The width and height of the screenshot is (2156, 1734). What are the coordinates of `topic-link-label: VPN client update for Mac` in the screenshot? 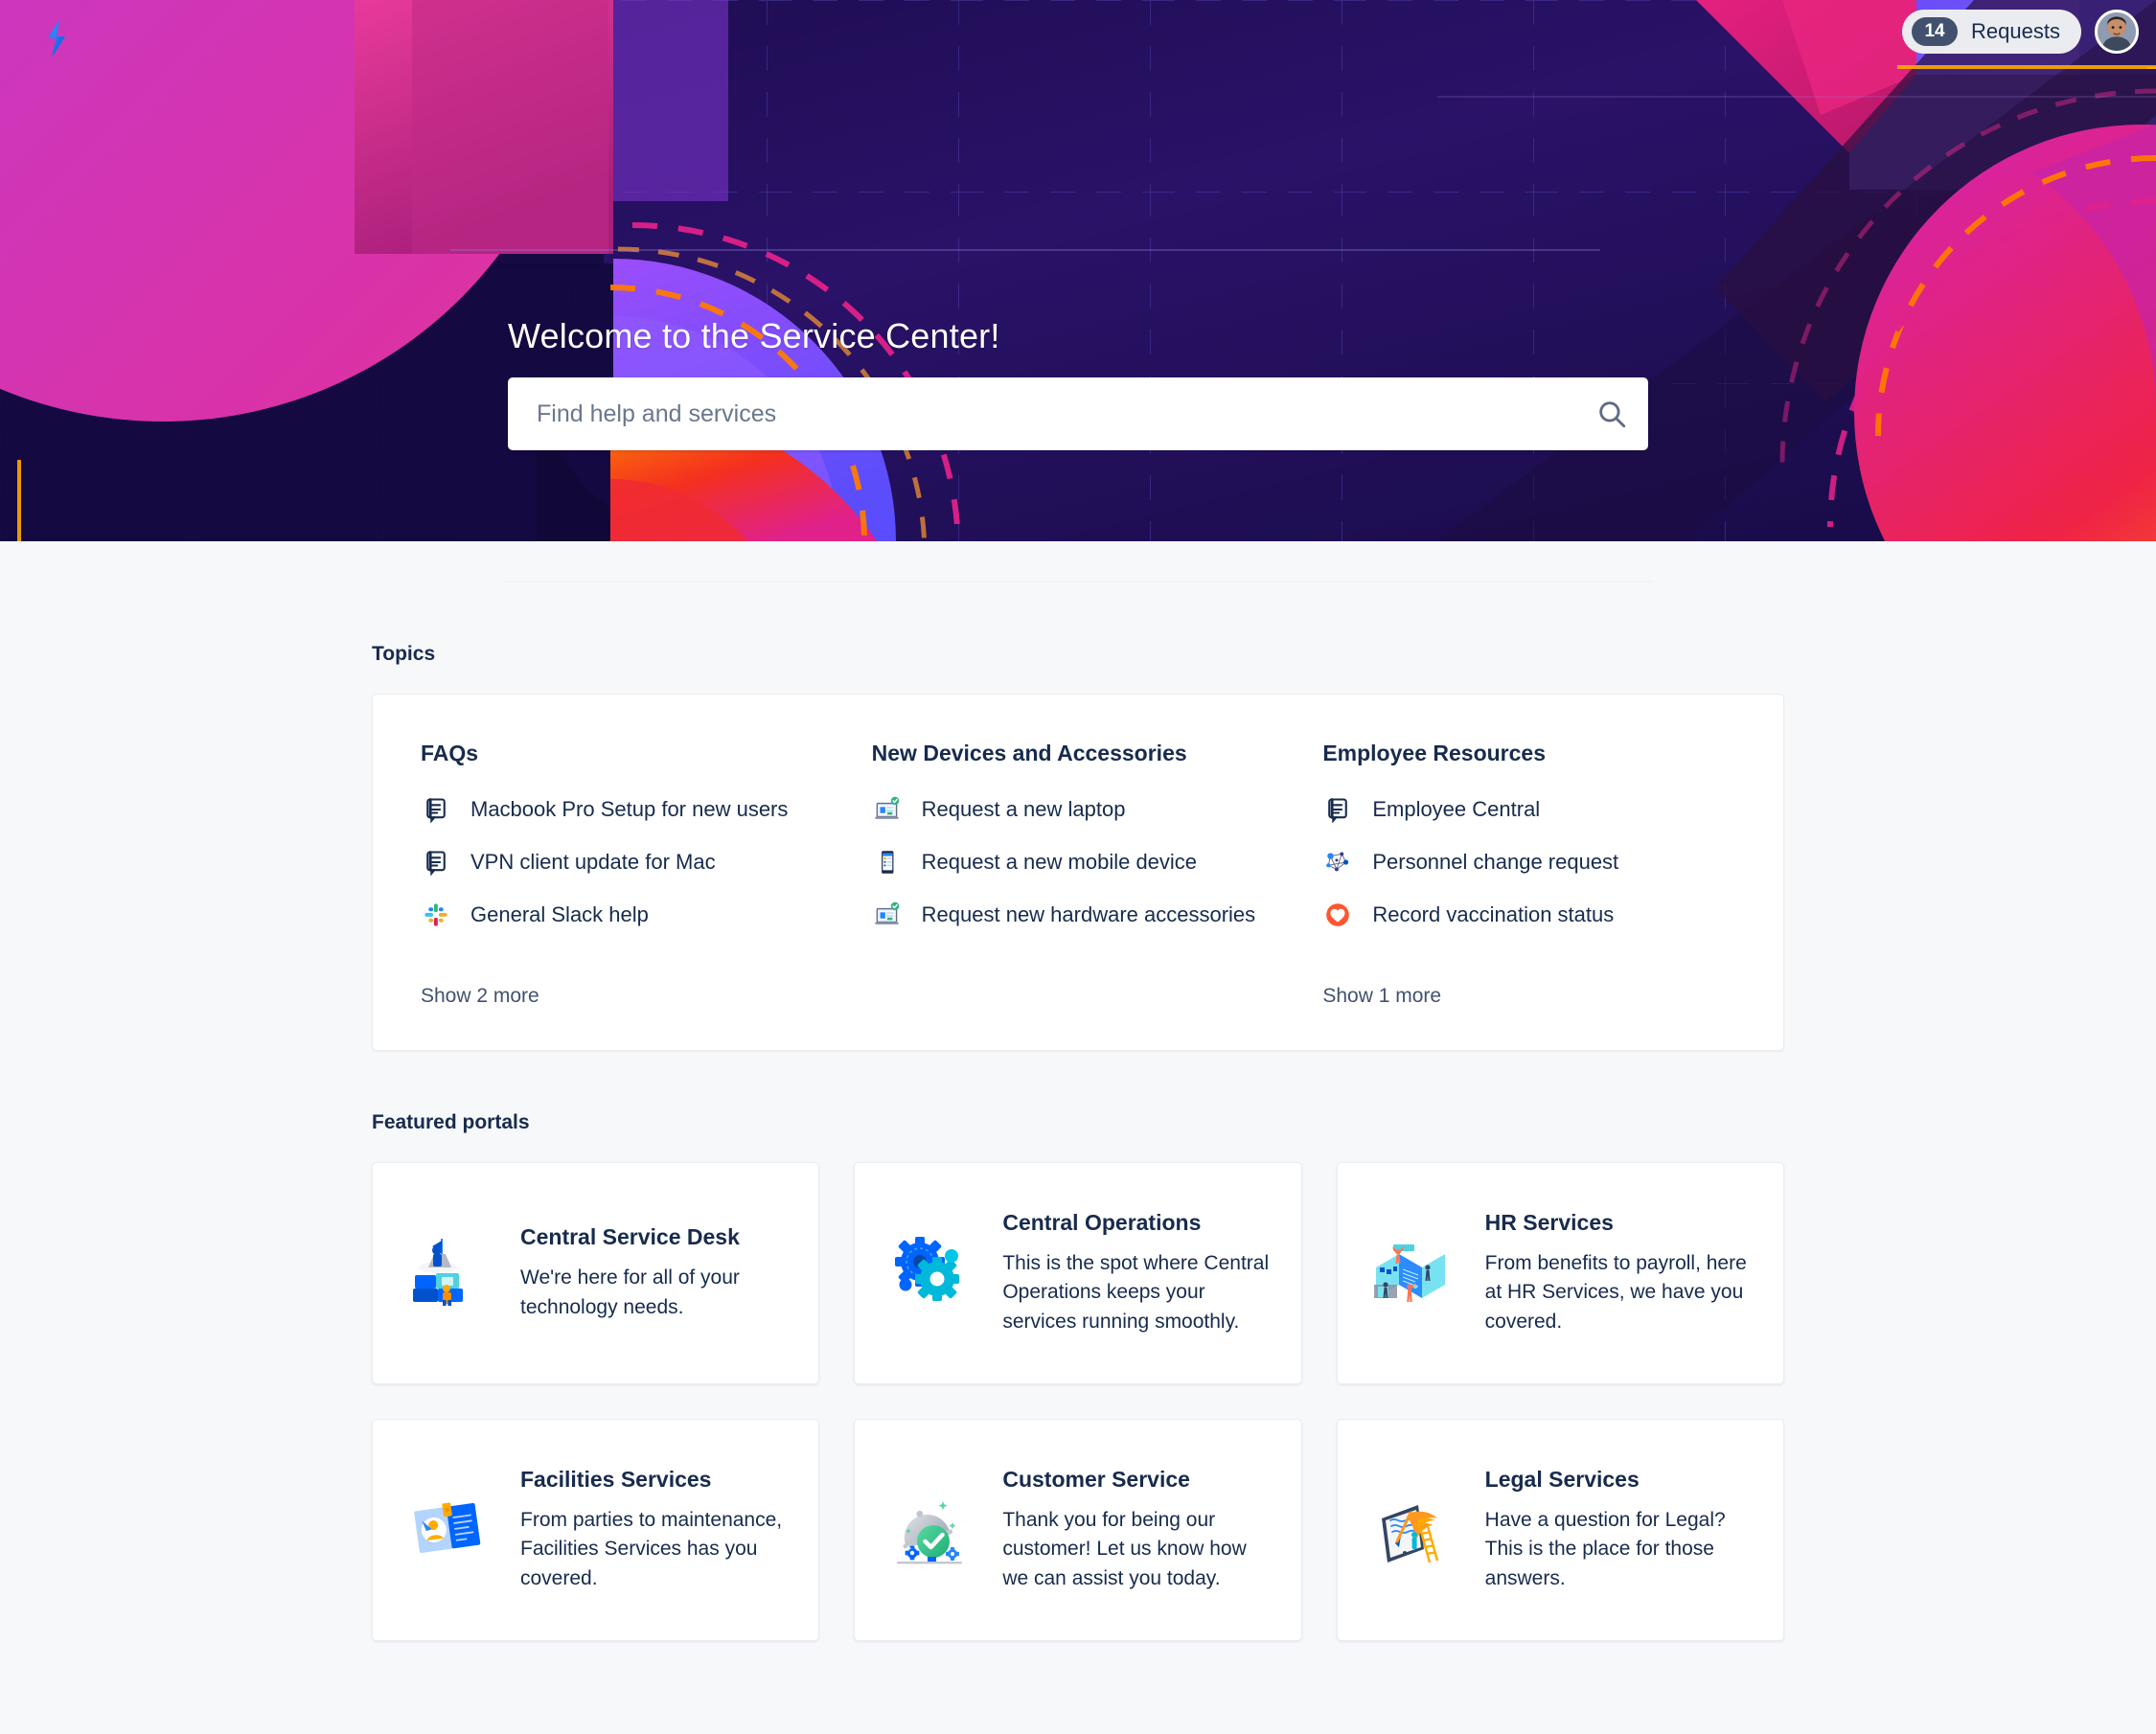 It's located at (593, 862).